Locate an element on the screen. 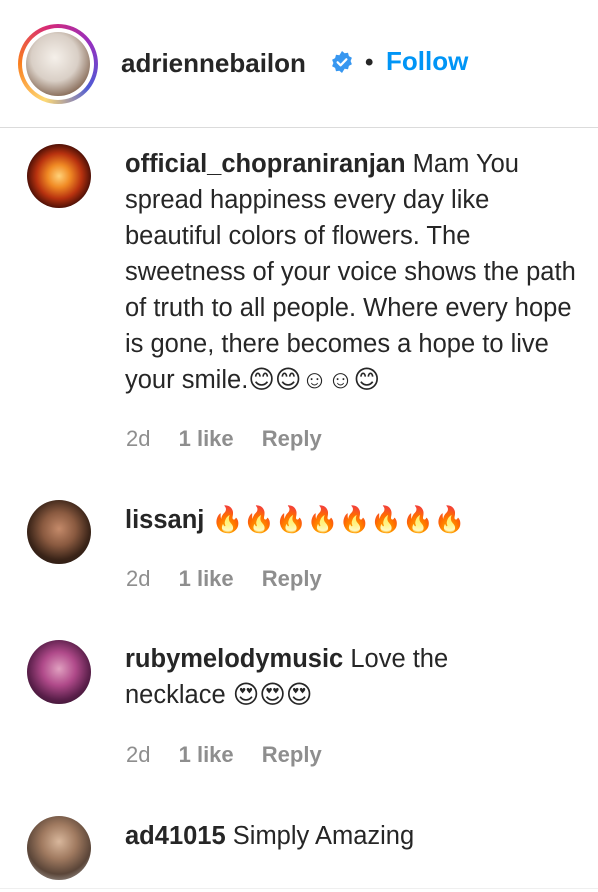 The image size is (598, 892). comment-username: rubymelodymusic is located at coordinates (234, 659).